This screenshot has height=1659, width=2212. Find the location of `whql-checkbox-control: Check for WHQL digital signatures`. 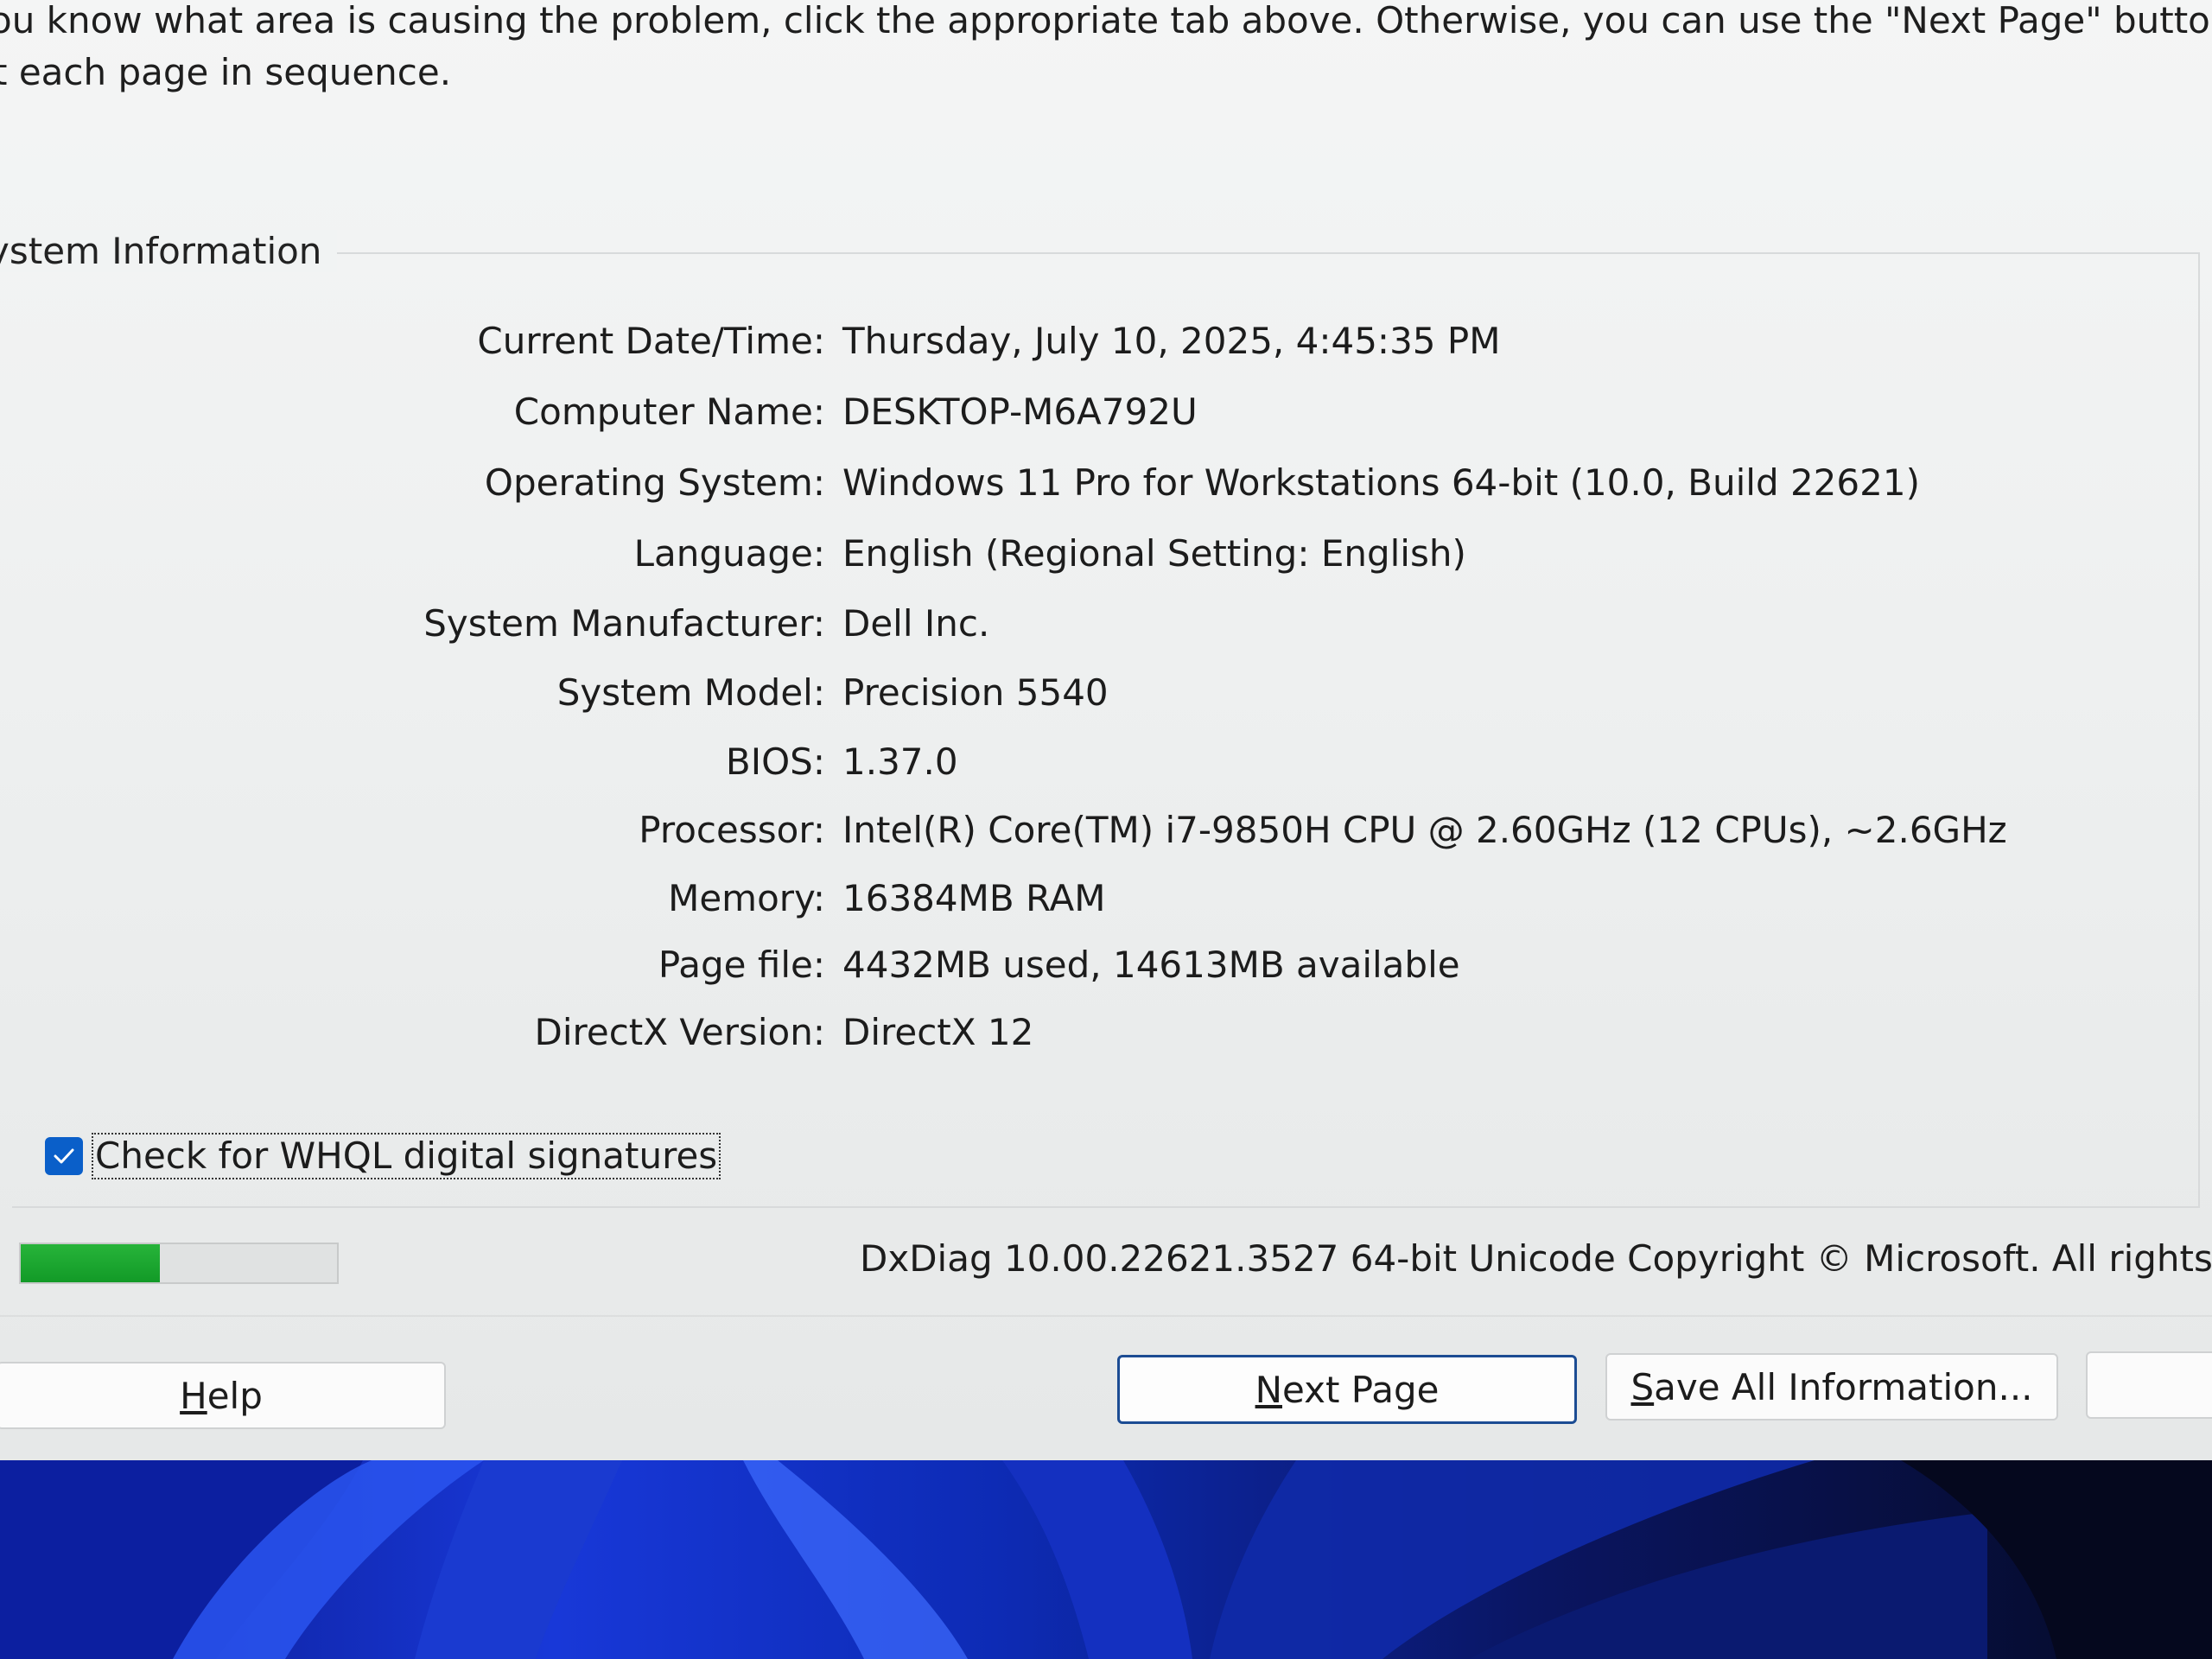

whql-checkbox-control: Check for WHQL digital signatures is located at coordinates (383, 1156).